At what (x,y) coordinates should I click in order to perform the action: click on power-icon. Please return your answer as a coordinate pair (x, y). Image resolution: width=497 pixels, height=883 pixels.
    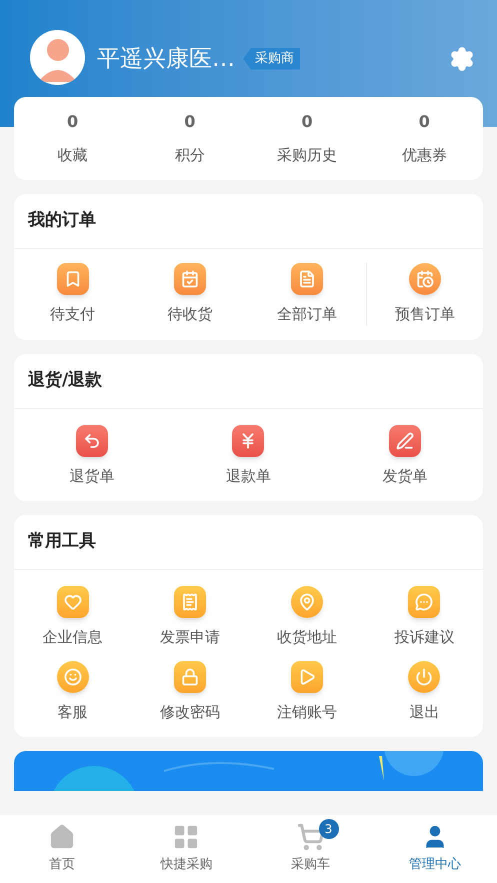
    Looking at the image, I should click on (424, 676).